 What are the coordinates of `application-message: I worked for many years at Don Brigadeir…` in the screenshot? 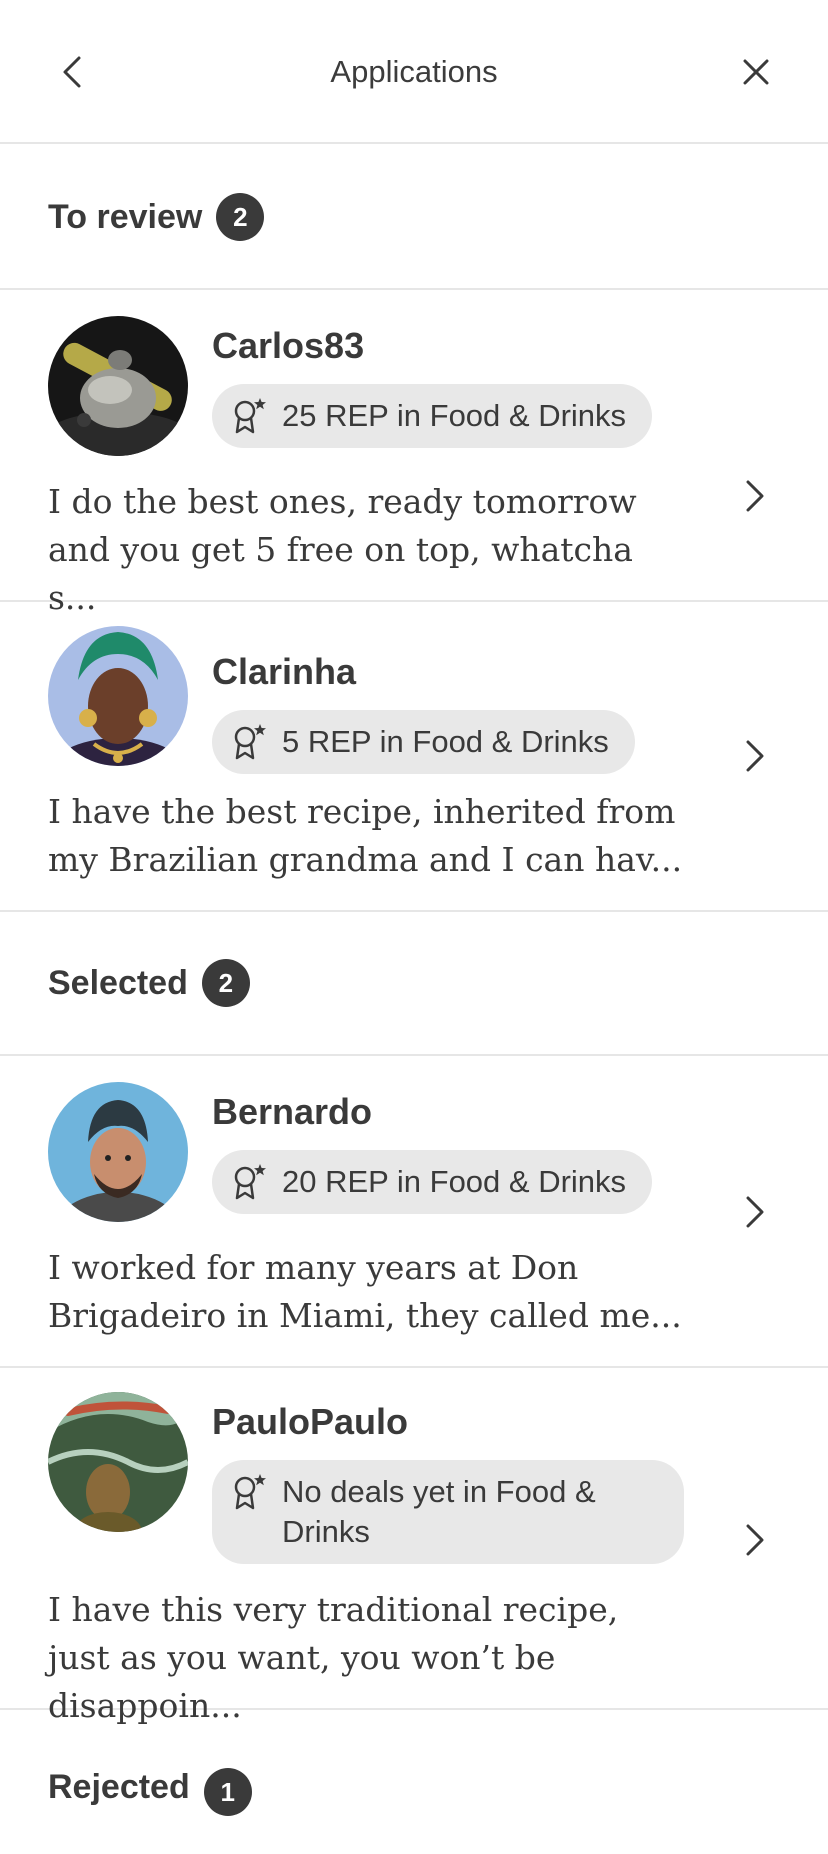 It's located at (365, 1291).